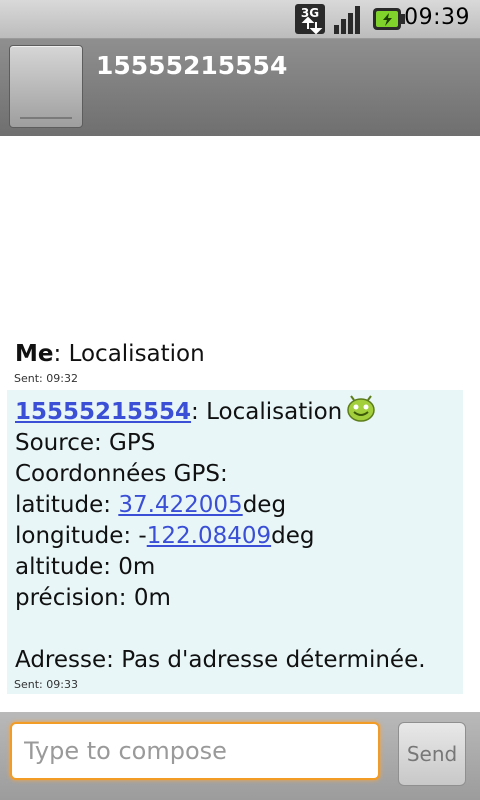 The height and width of the screenshot is (800, 480). What do you see at coordinates (347, 20) in the screenshot?
I see `signal-strength-icon` at bounding box center [347, 20].